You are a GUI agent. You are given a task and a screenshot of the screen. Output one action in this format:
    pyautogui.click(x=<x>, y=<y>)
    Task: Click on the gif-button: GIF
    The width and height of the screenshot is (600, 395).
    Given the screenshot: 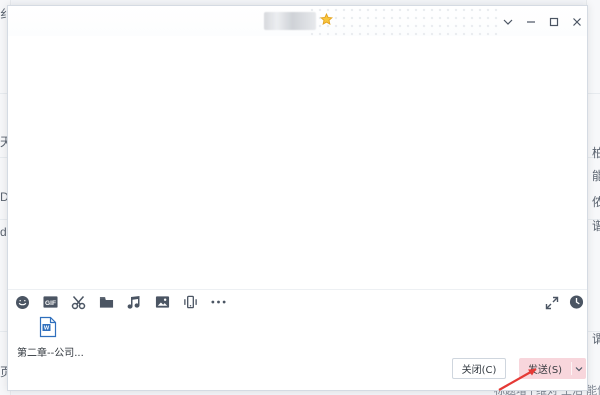 What is the action you would take?
    pyautogui.click(x=50, y=302)
    